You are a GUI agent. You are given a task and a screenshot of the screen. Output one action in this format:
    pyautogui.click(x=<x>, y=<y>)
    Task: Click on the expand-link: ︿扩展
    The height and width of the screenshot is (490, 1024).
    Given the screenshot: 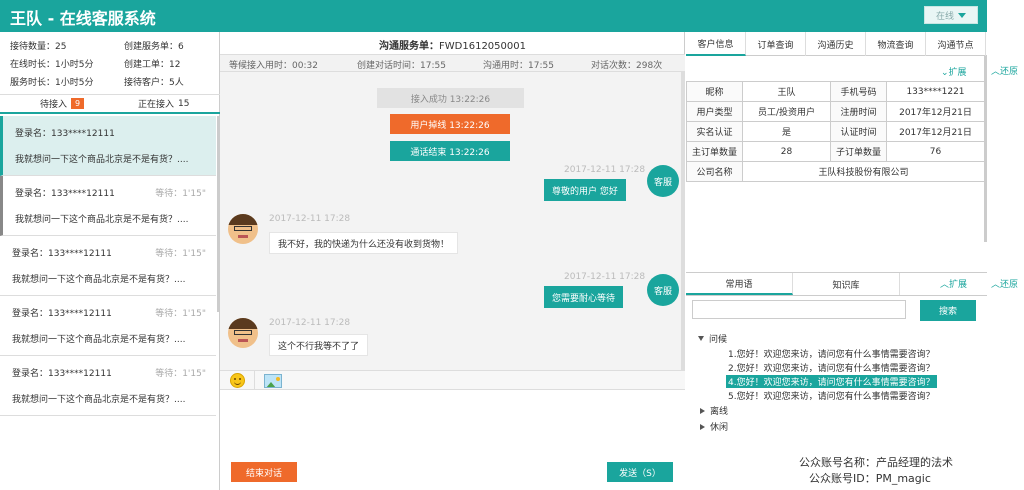 What is the action you would take?
    pyautogui.click(x=953, y=283)
    